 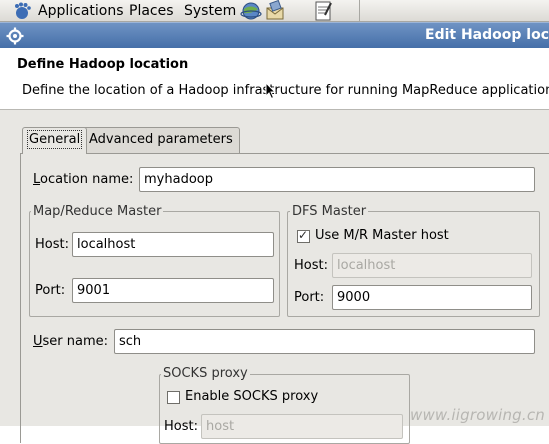 I want to click on location-name-input: myhadoop, so click(x=337, y=179).